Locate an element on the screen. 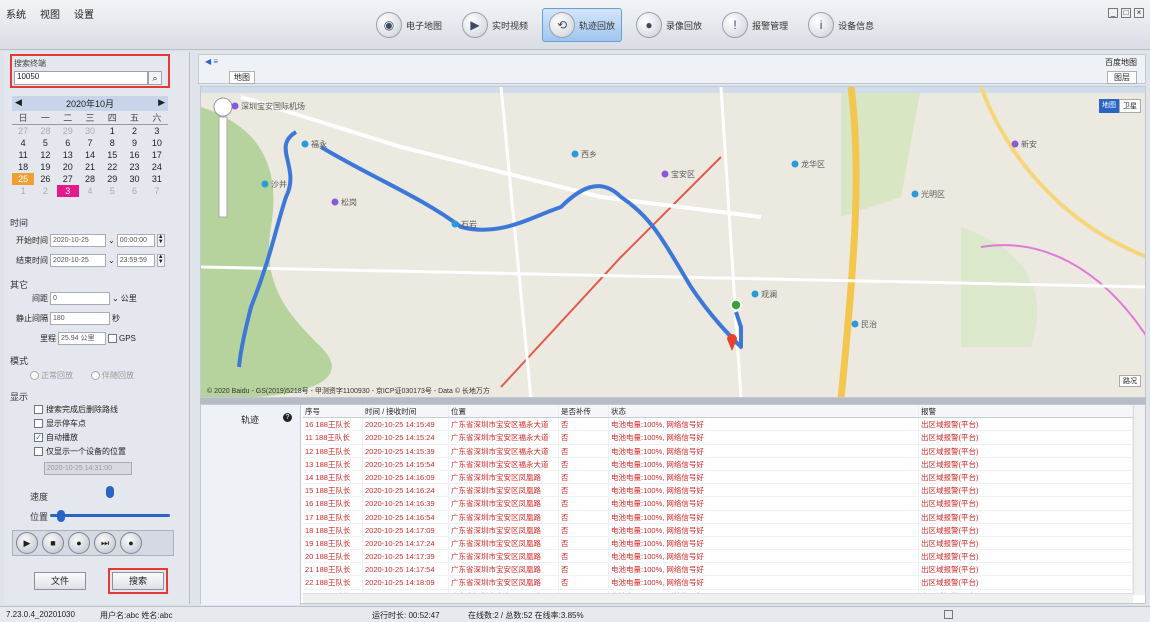  calendar-day: 22 is located at coordinates (112, 167).